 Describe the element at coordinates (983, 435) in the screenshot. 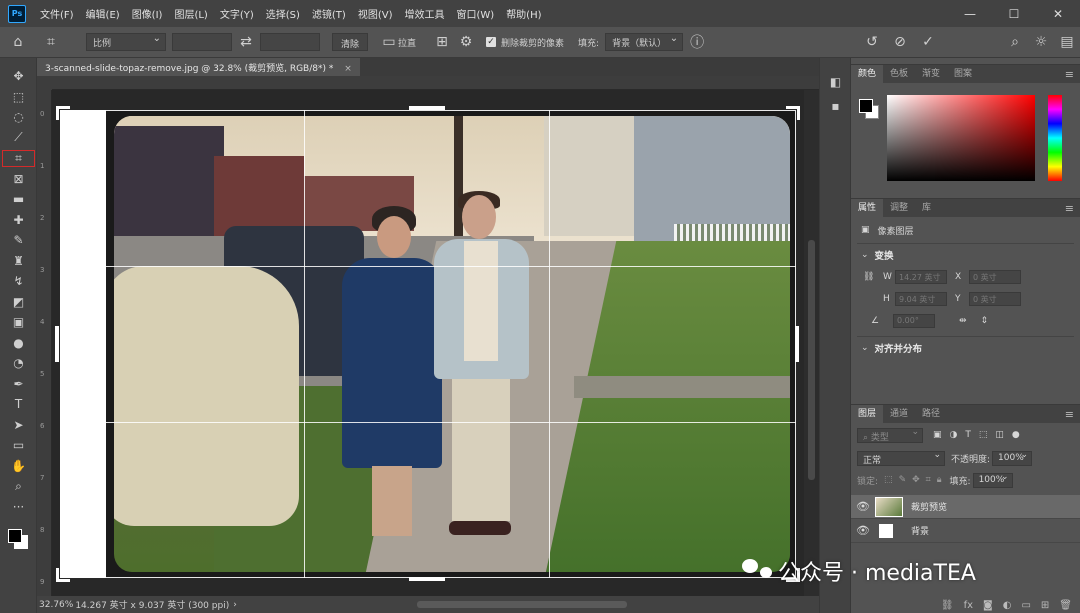

I see `filter-shape-icon: ⬚` at that location.